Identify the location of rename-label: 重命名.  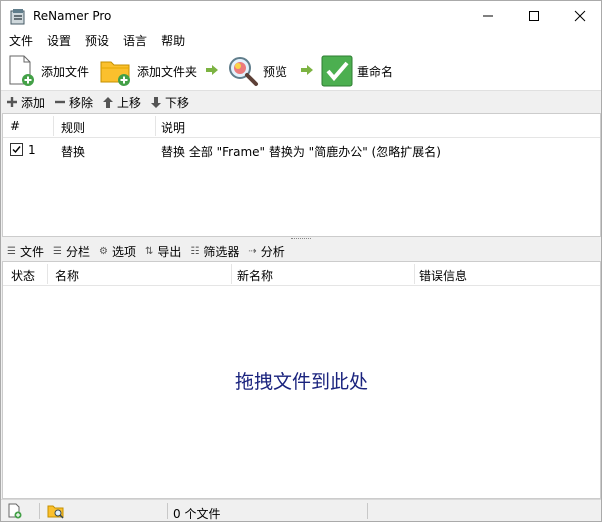
(375, 71).